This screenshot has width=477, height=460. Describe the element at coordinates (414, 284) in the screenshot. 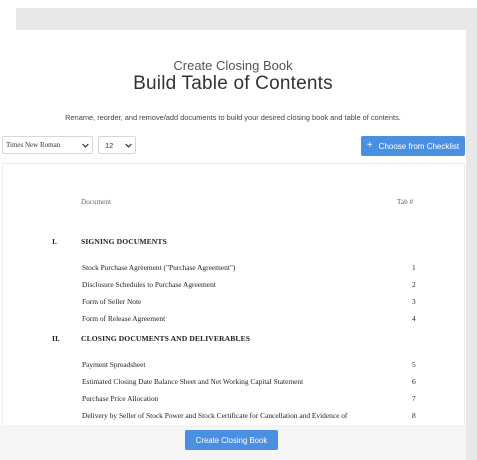

I see `toc-item-tab-number: 2` at that location.